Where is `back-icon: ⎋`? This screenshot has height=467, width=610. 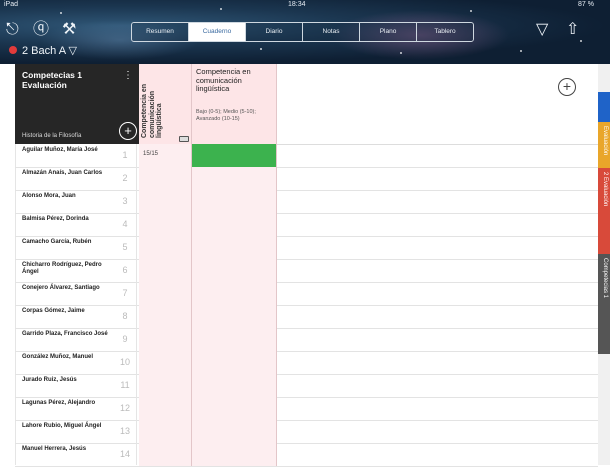
back-icon: ⎋ is located at coordinates (12, 30).